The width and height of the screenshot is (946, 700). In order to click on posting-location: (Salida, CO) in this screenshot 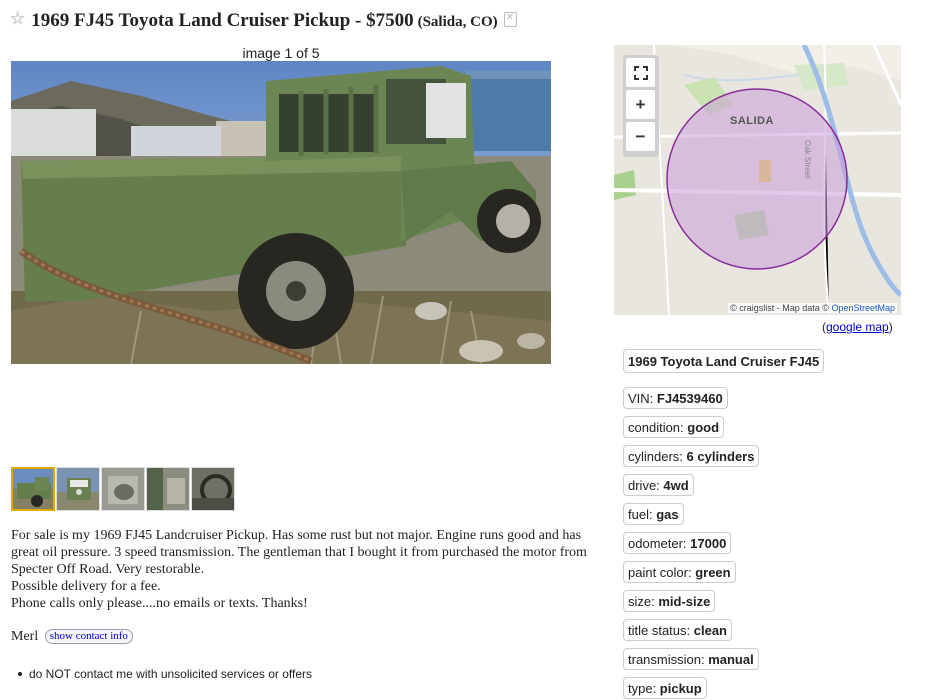, I will do `click(457, 22)`.